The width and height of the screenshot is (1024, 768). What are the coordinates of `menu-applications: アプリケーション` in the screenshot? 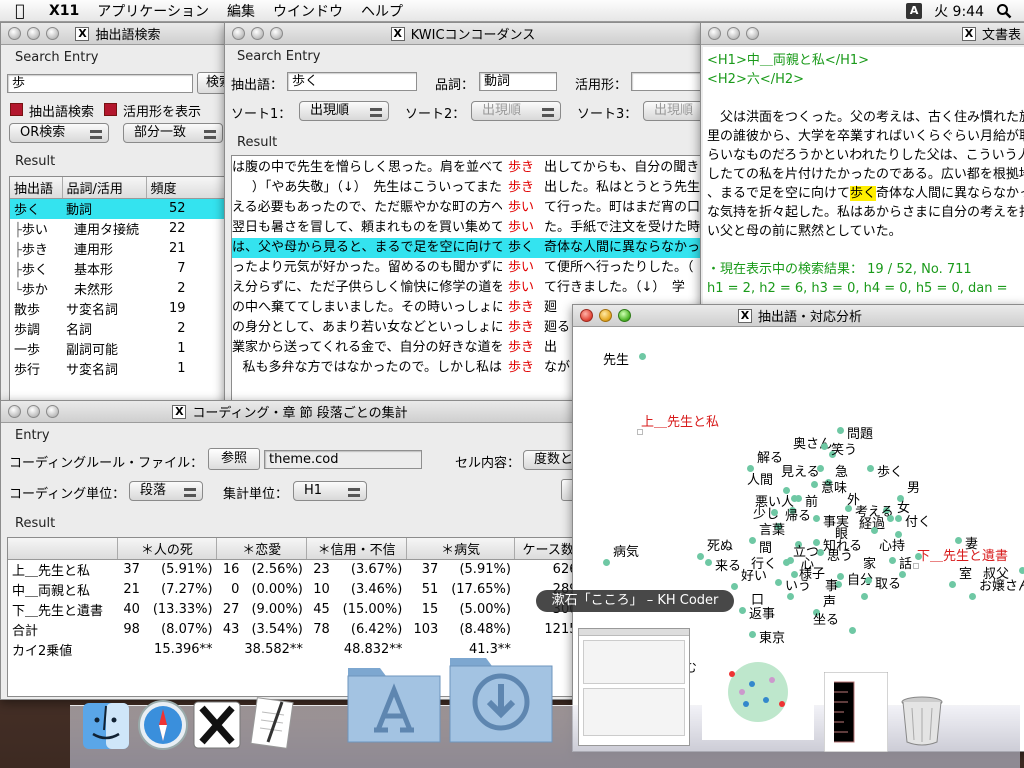 It's located at (153, 11).